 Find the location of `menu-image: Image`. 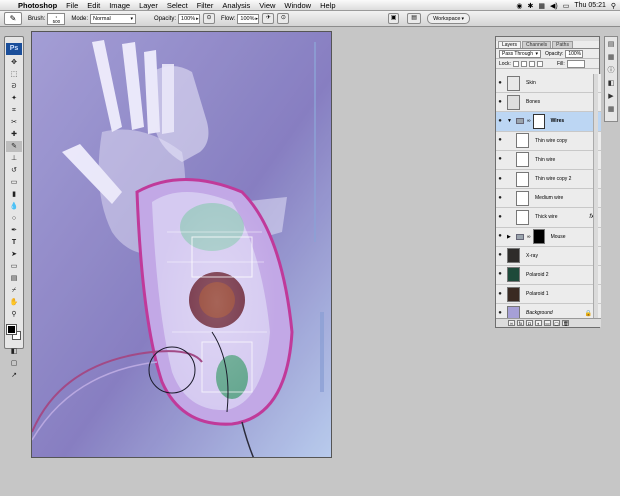

menu-image: Image is located at coordinates (119, 5).